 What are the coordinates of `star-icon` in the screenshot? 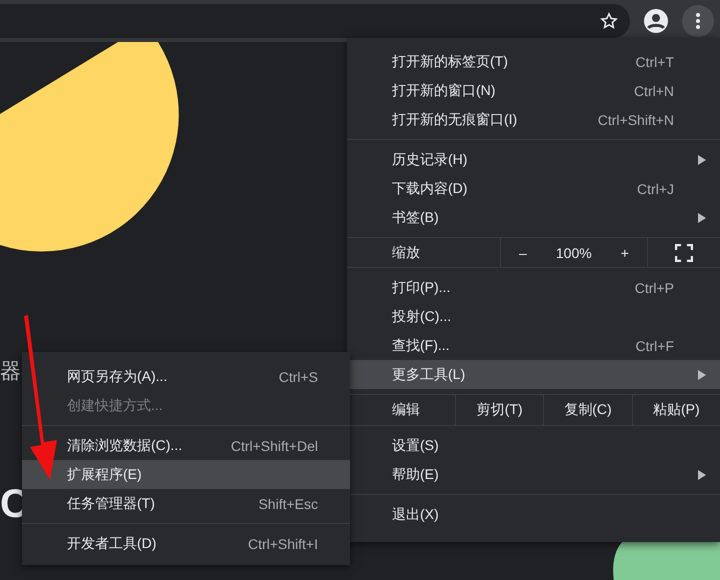 It's located at (609, 21).